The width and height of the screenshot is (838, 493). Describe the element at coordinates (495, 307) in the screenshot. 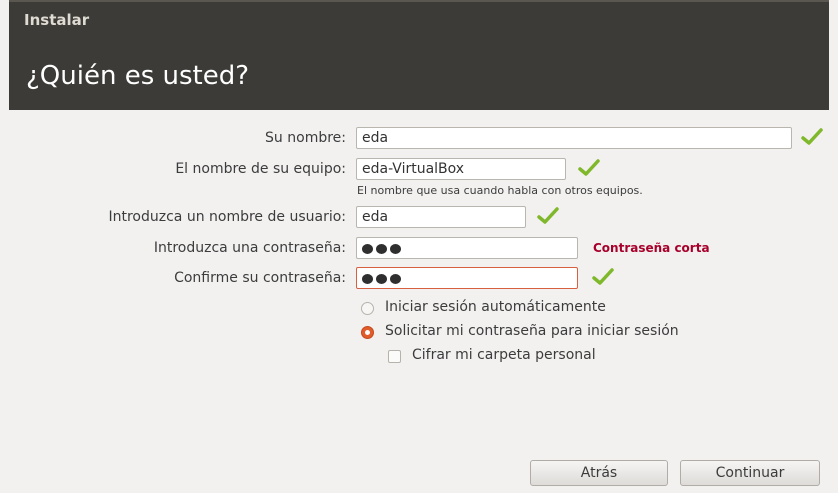

I see `auto-login-label: Iniciar sesión automáticamente` at that location.